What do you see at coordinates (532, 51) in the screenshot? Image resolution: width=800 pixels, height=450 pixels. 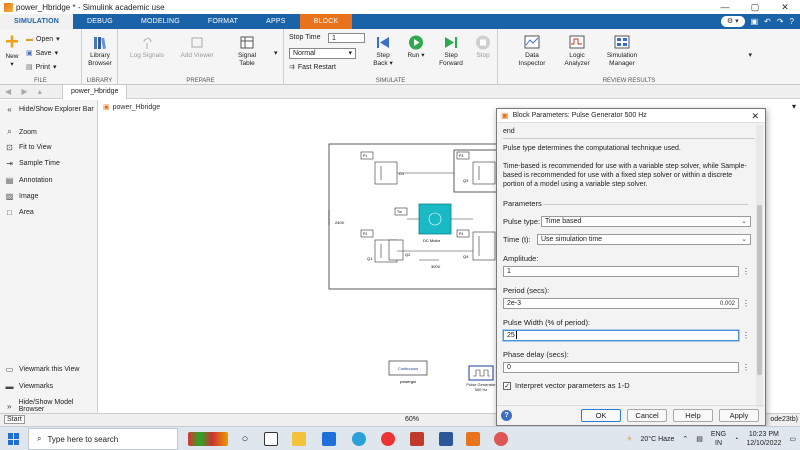 I see `data-inspector-button: Data Inspector` at bounding box center [532, 51].